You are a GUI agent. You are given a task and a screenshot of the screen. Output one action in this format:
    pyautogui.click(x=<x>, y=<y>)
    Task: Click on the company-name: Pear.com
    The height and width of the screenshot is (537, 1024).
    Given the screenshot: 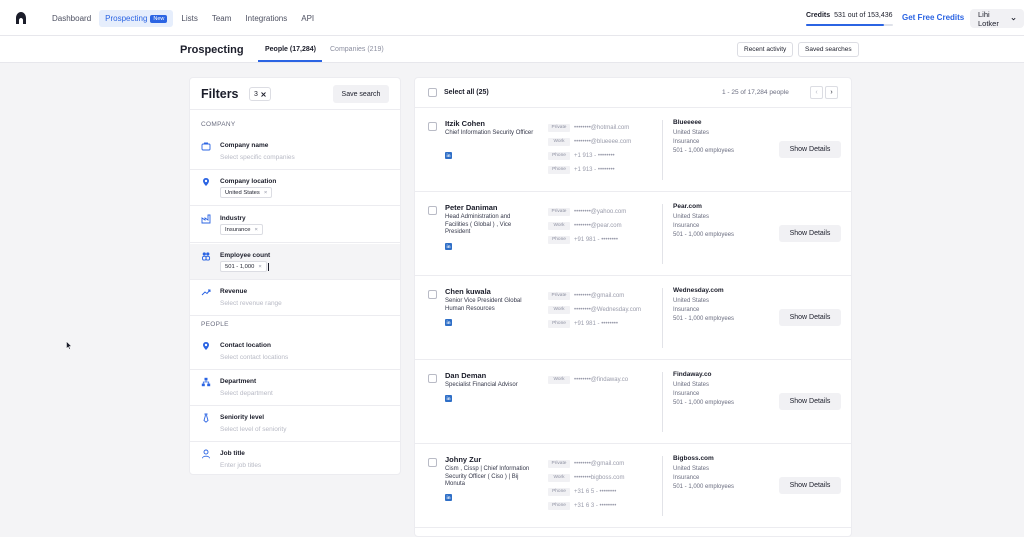 What is the action you would take?
    pyautogui.click(x=687, y=206)
    